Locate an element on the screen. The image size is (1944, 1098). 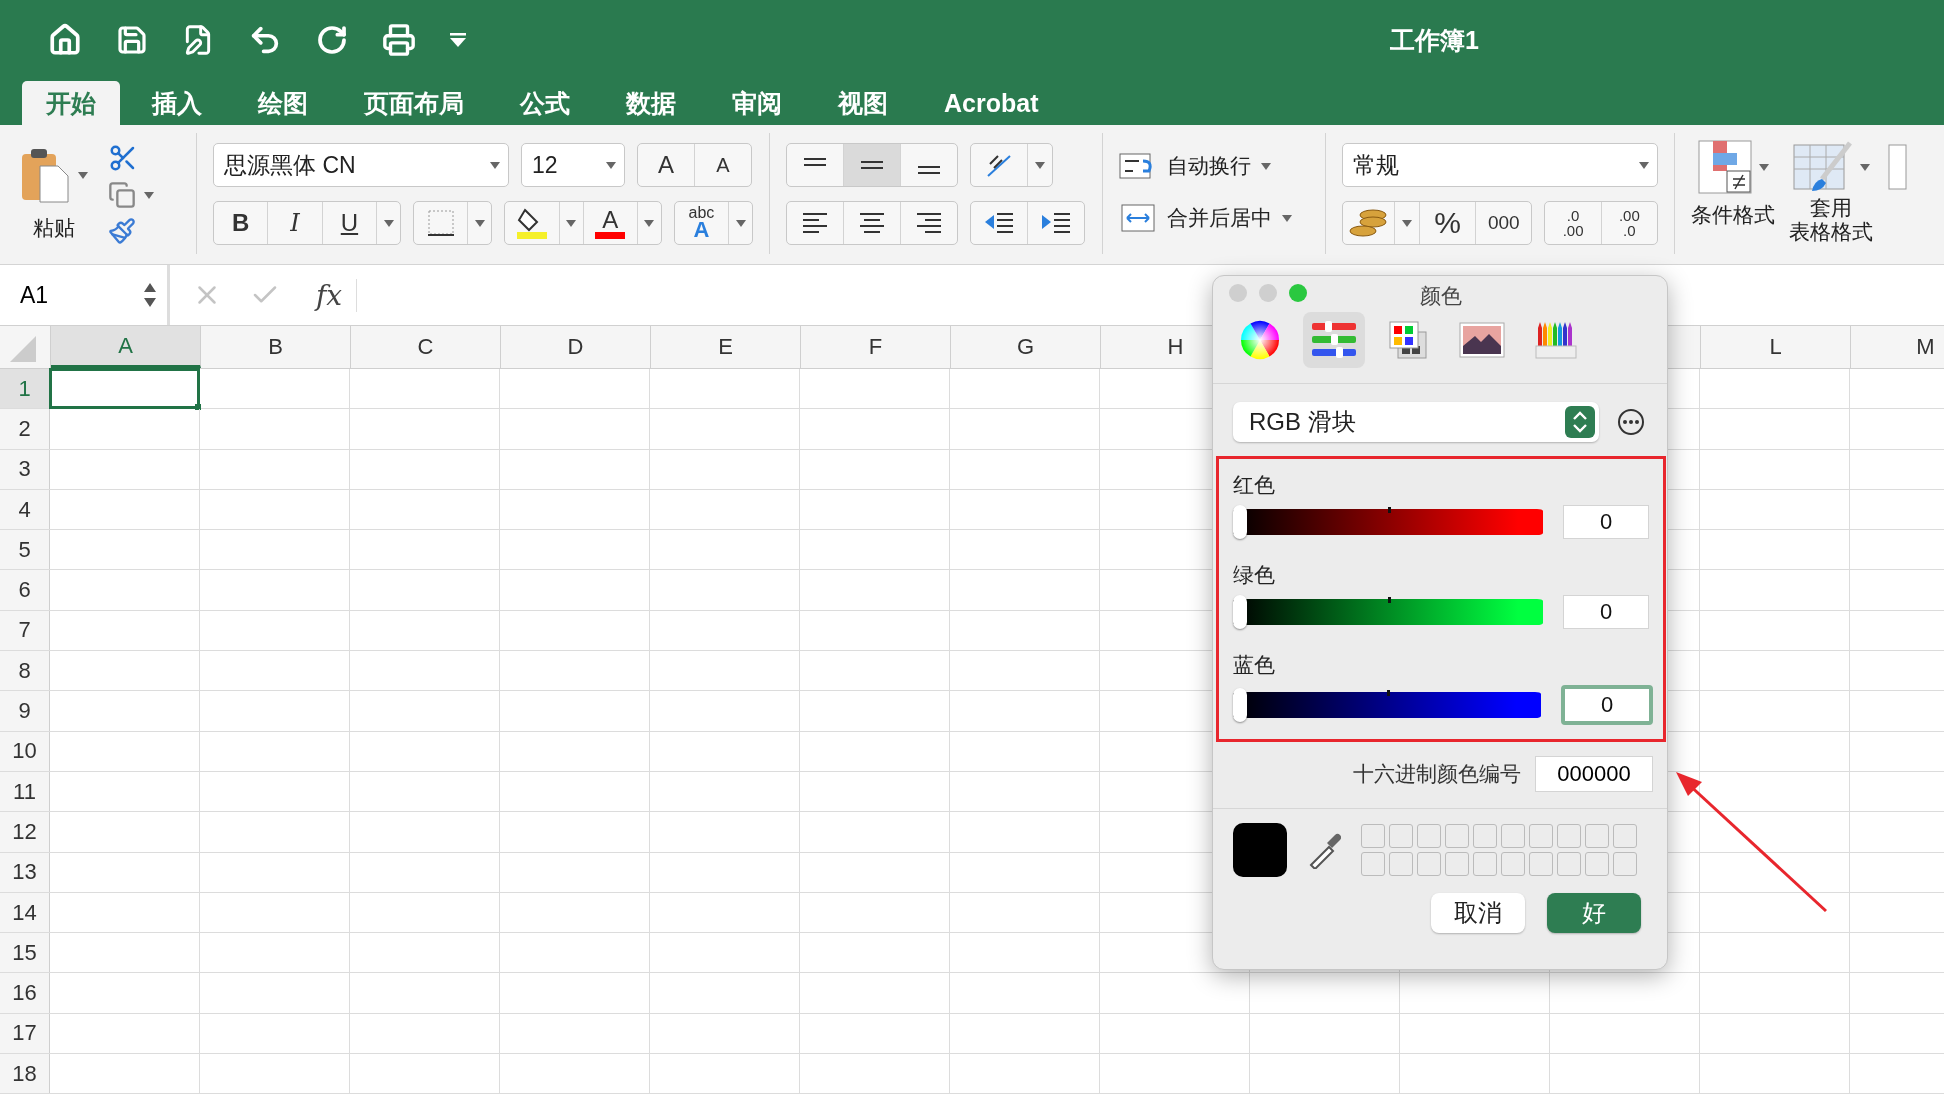
ok-button: 好 is located at coordinates (1594, 913).